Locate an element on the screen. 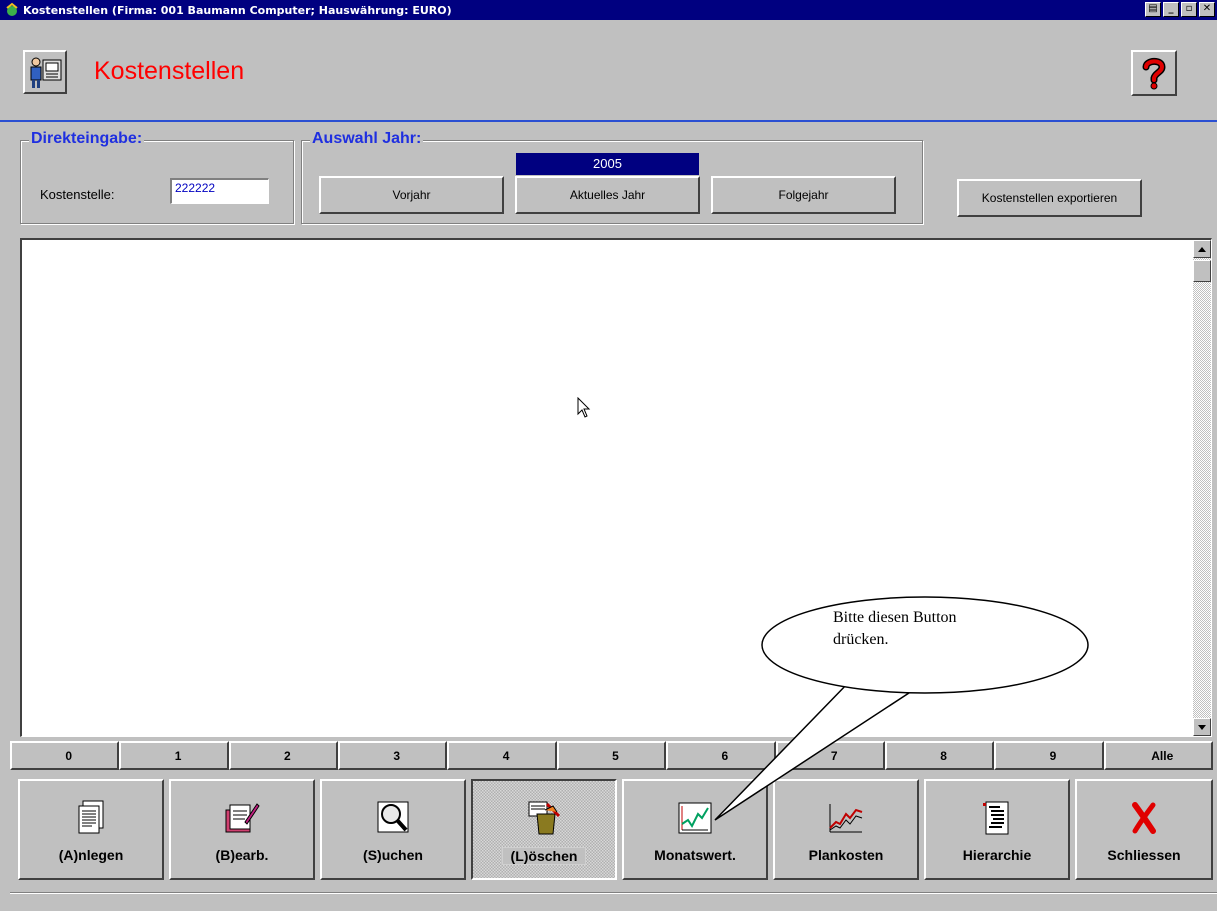 The width and height of the screenshot is (1217, 911). filter-2-button: 2 is located at coordinates (283, 755).